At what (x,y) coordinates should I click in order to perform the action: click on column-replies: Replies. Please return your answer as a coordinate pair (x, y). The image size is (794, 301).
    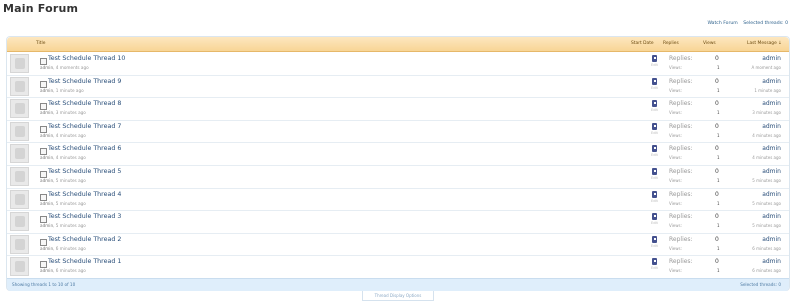
    Looking at the image, I should click on (671, 43).